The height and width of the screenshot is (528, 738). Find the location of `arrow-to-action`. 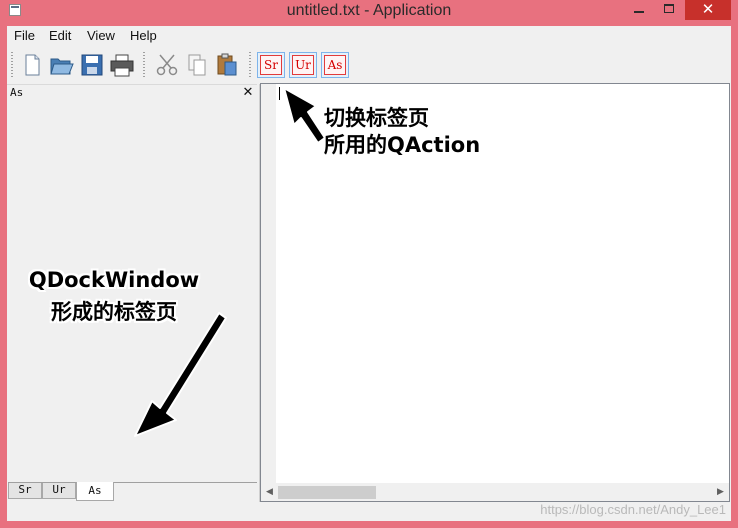

arrow-to-action is located at coordinates (304, 115).